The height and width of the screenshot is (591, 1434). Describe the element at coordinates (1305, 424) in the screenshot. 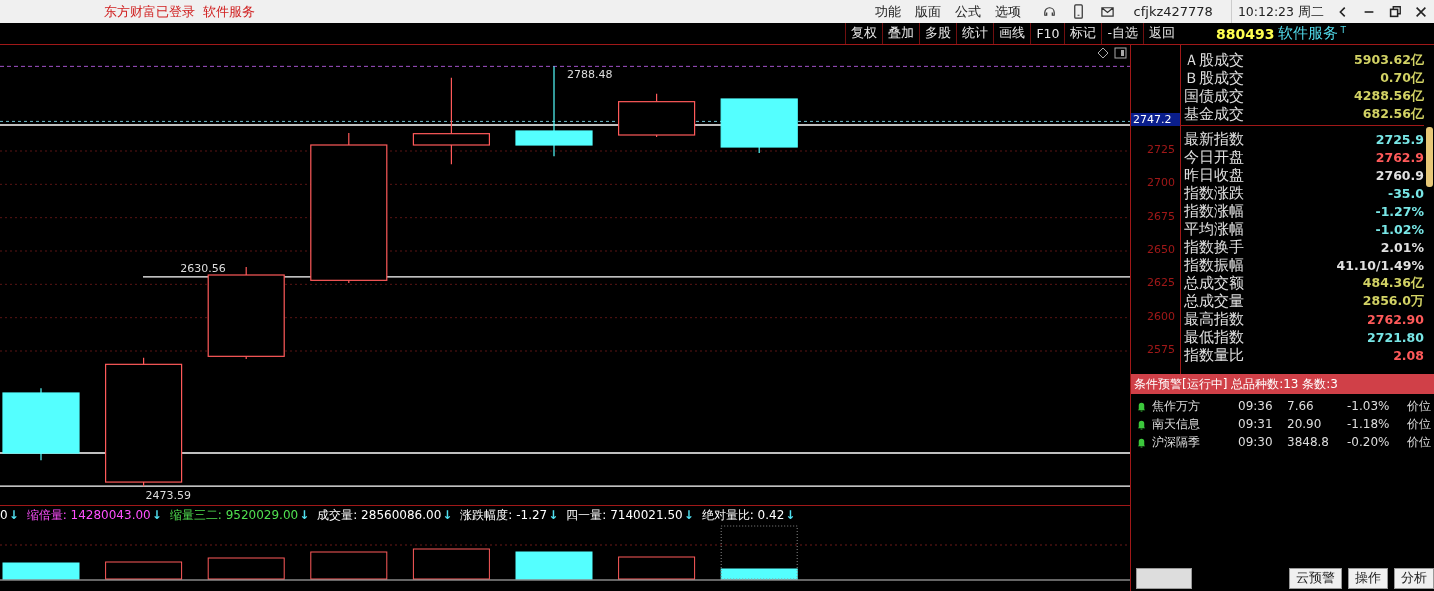

I see `alert-price: 20.90` at that location.